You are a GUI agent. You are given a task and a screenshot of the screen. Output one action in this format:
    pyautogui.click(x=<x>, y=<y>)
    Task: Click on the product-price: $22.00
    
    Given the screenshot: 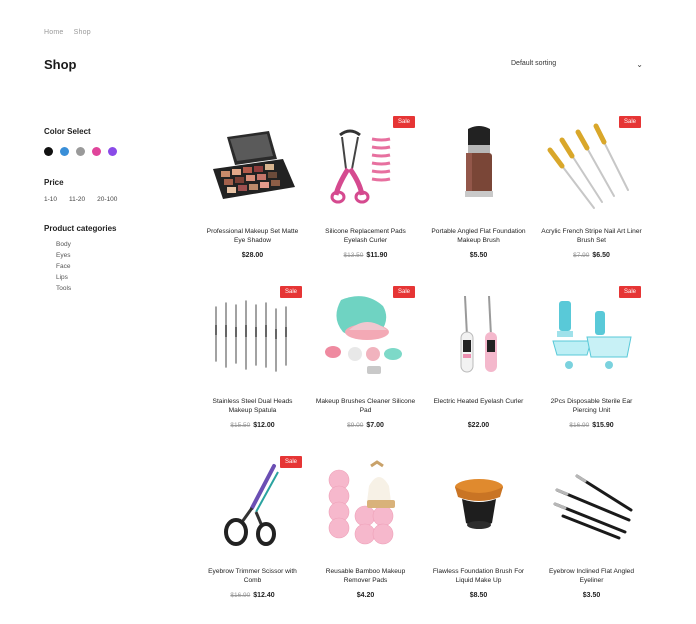 What is the action you would take?
    pyautogui.click(x=478, y=425)
    